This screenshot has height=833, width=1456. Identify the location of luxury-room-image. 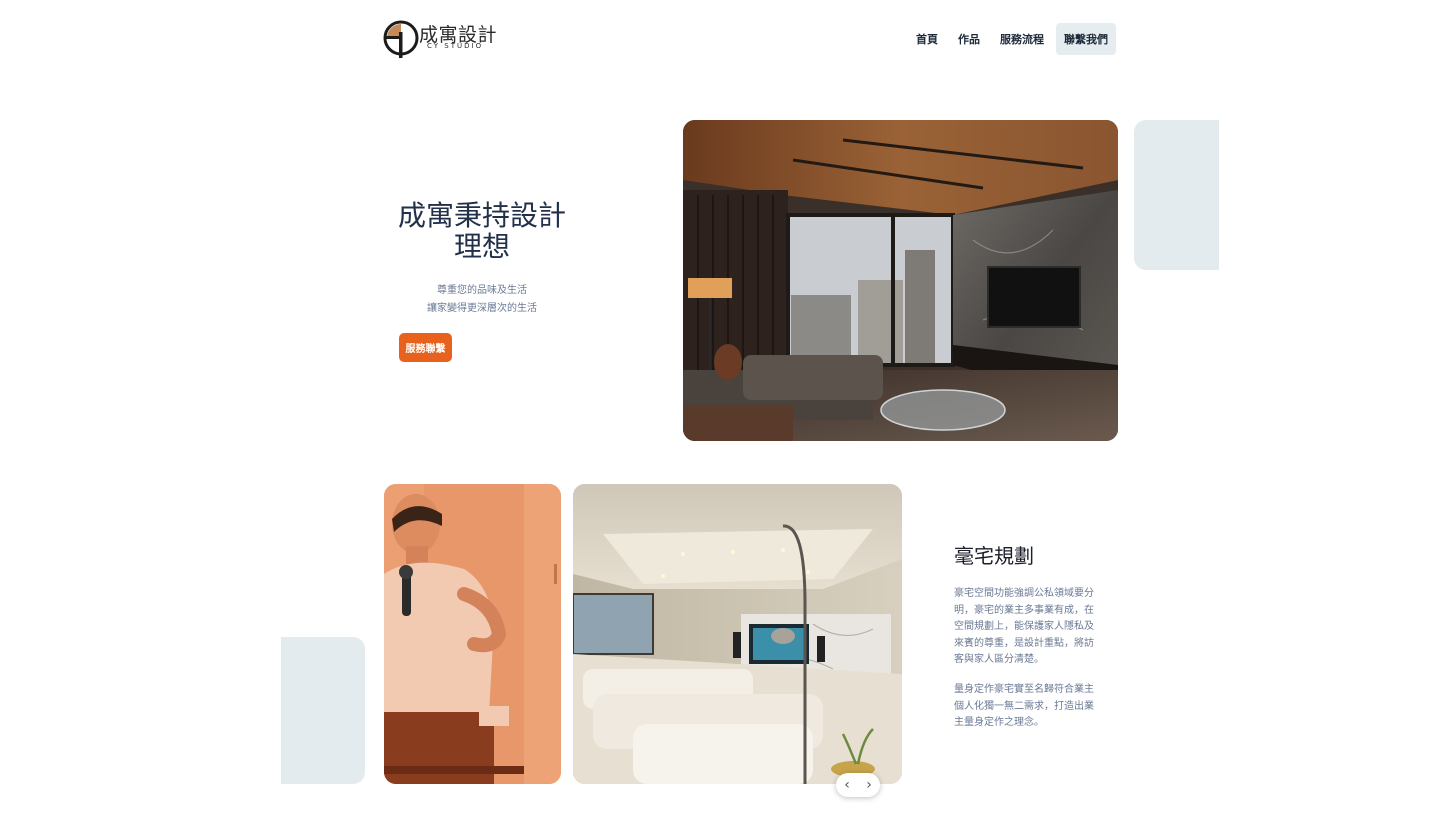
(737, 634).